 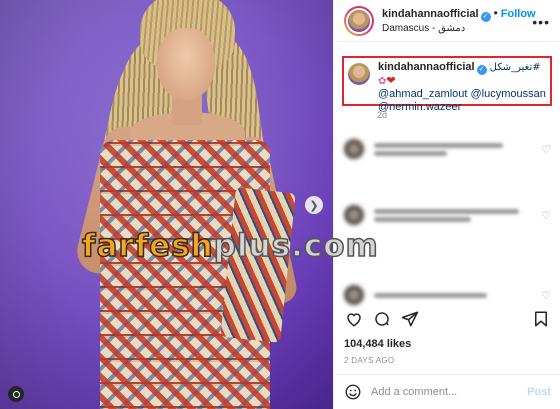 I want to click on comment-composer: Post, so click(x=447, y=391).